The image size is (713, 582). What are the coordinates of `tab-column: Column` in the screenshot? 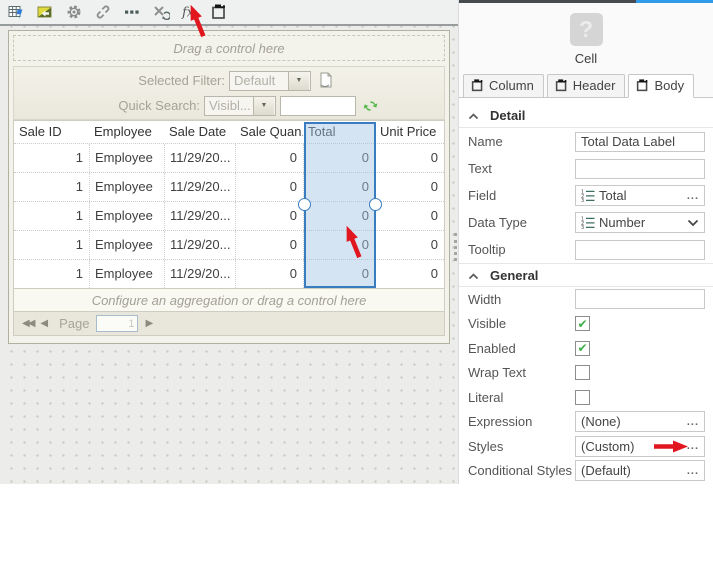 It's located at (503, 86).